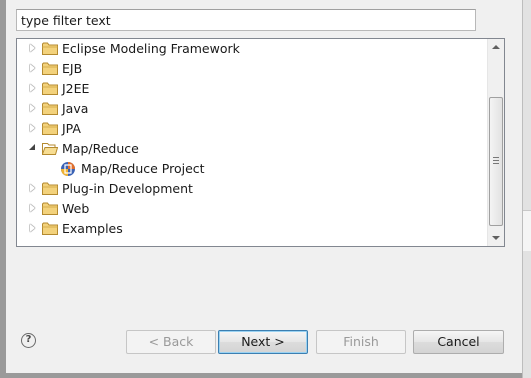 This screenshot has height=378, width=531. I want to click on tree-item-map-reduce-project: Map/Reduce Project, so click(252, 169).